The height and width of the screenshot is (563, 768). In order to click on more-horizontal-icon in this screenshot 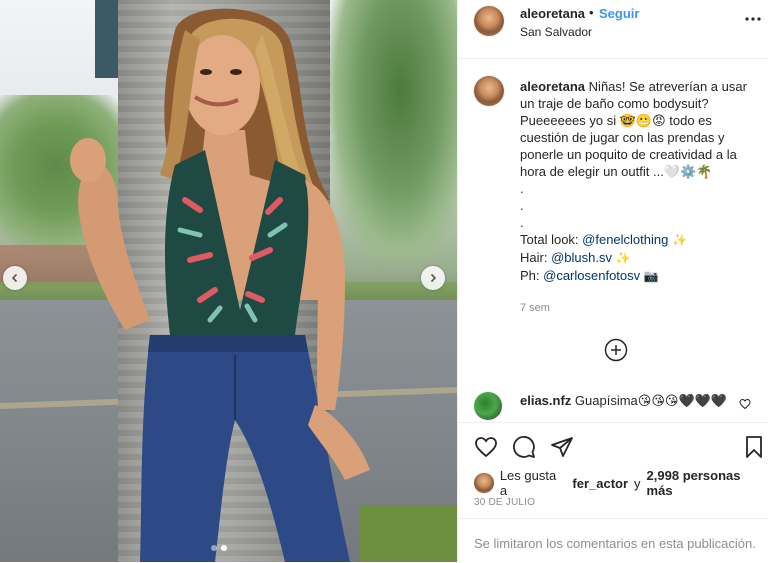, I will do `click(753, 19)`.